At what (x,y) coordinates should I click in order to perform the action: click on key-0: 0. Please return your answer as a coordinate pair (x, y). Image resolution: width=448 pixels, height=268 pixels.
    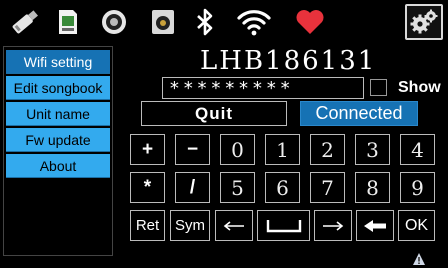
    Looking at the image, I should click on (237, 149).